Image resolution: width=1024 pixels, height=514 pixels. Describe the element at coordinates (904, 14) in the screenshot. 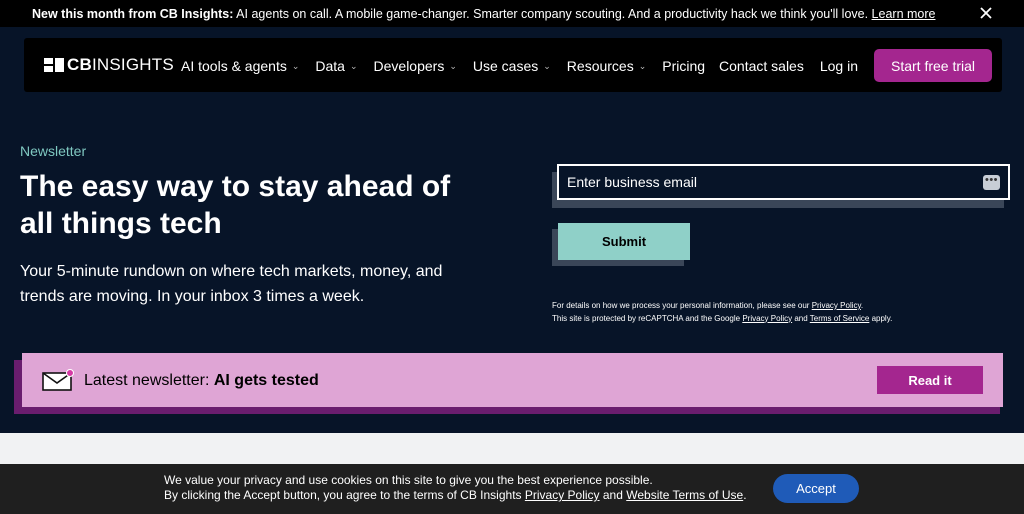

I see `learn-more-link: Learn more` at that location.